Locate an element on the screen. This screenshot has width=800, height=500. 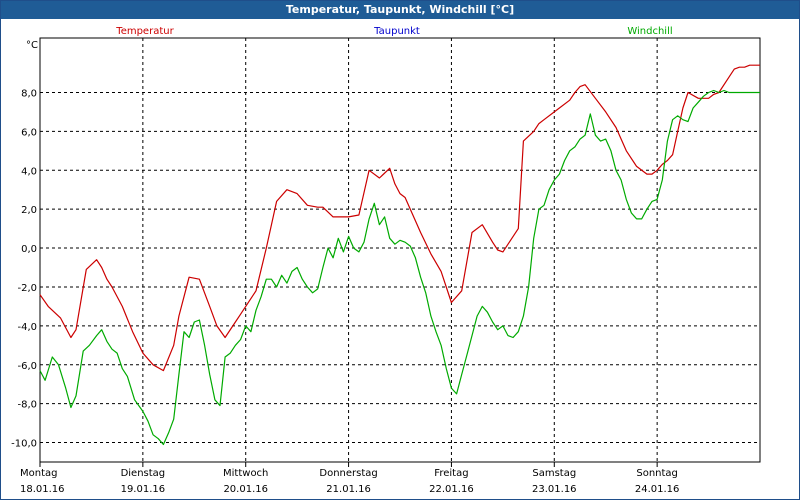
legend-entry: Temperatur is located at coordinates (144, 31).